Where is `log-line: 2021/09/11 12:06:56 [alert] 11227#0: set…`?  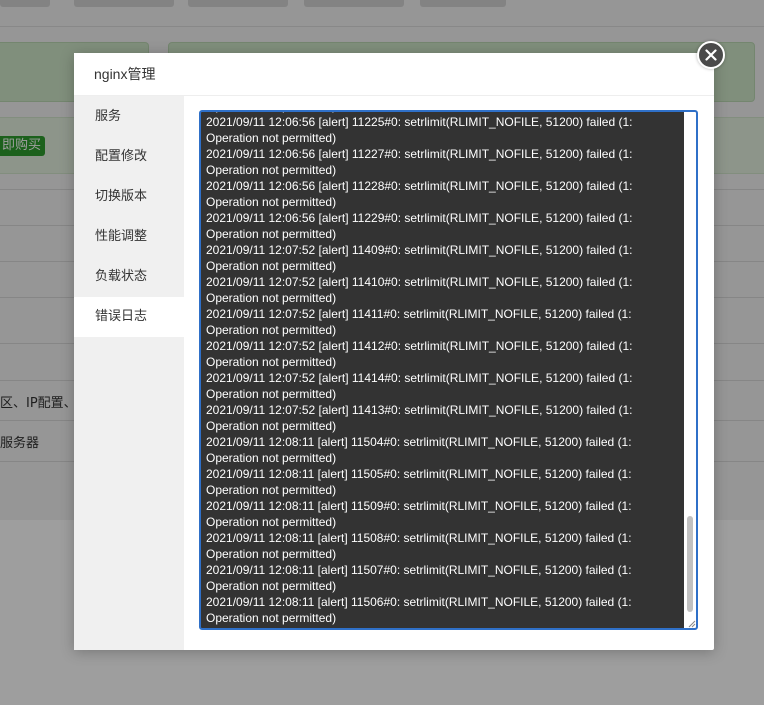
log-line: 2021/09/11 12:06:56 [alert] 11227#0: set… is located at coordinates (419, 154).